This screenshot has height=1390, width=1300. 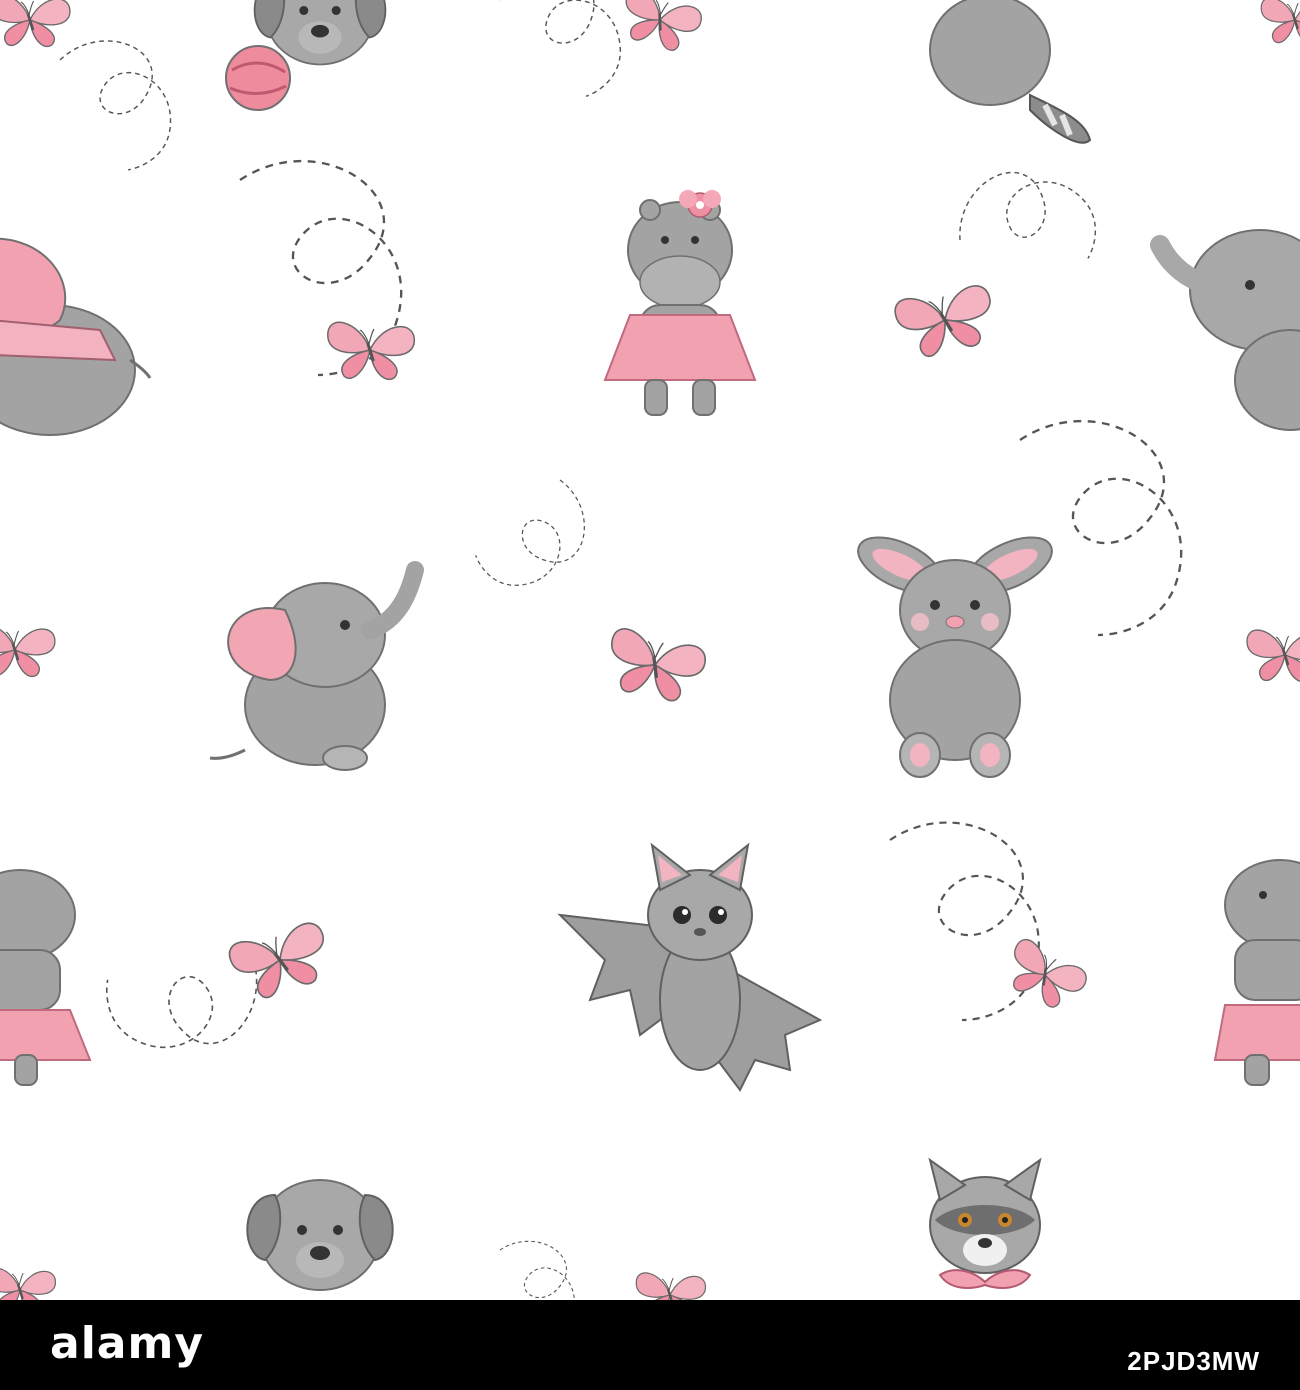 What do you see at coordinates (312, 670) in the screenshot?
I see `elephant-sitting` at bounding box center [312, 670].